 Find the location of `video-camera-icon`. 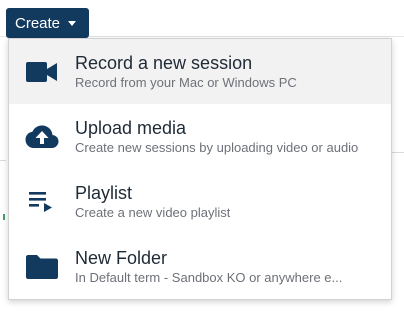

video-camera-icon is located at coordinates (42, 71).